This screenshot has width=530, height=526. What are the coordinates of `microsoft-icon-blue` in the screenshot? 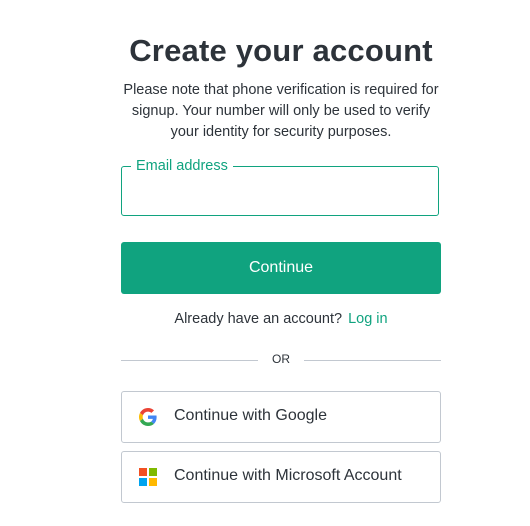 It's located at (143, 482).